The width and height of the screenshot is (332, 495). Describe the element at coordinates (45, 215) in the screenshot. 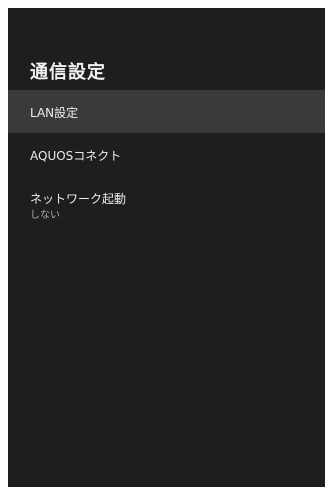

I see `menu-item-value: しない` at that location.